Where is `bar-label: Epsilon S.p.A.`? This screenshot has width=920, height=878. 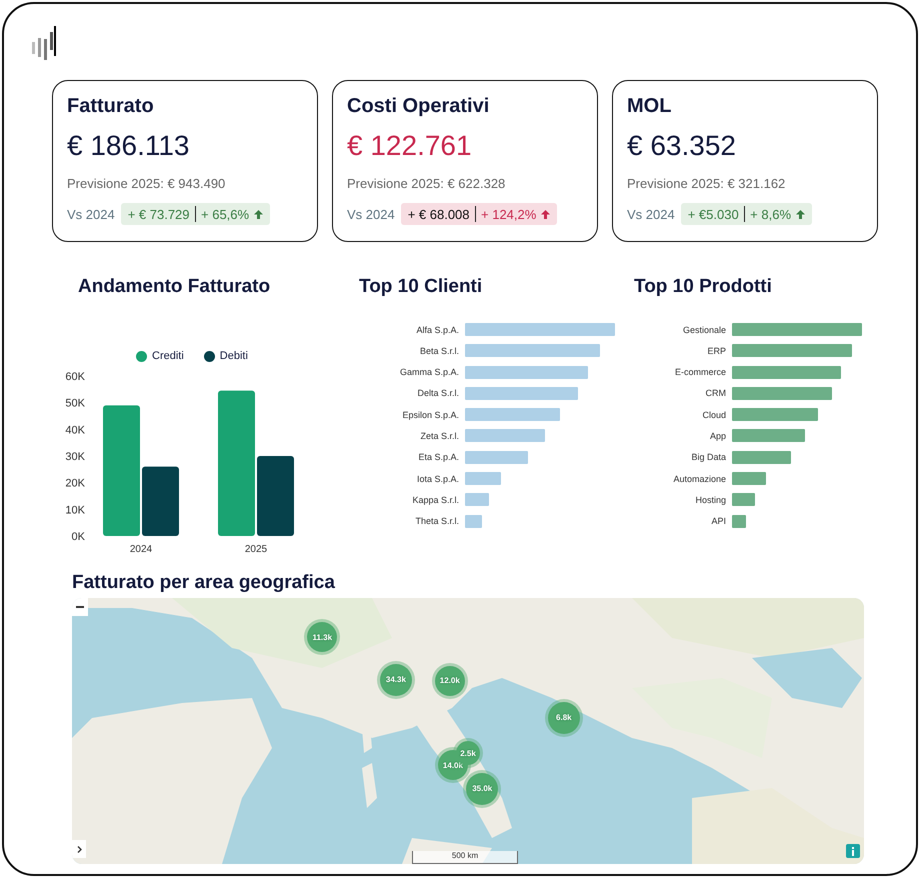 bar-label: Epsilon S.p.A. is located at coordinates (430, 415).